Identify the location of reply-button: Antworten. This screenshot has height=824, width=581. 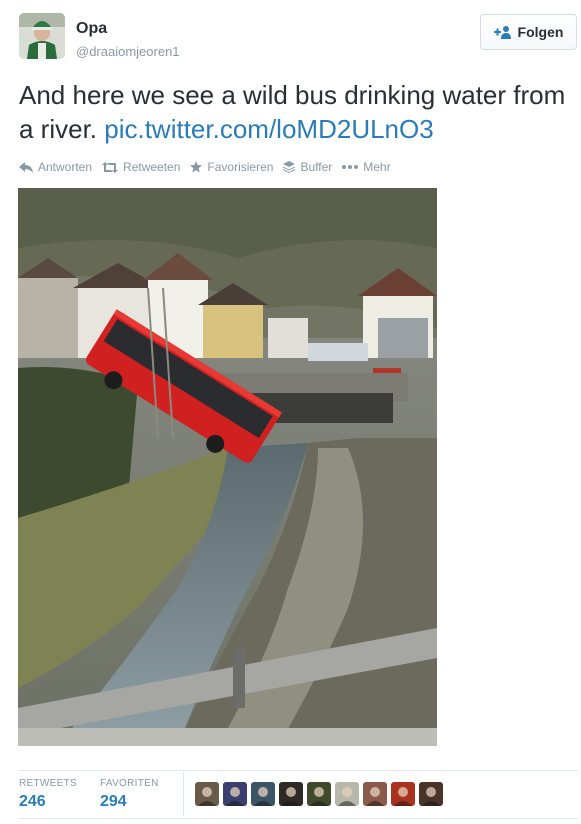
(55, 167).